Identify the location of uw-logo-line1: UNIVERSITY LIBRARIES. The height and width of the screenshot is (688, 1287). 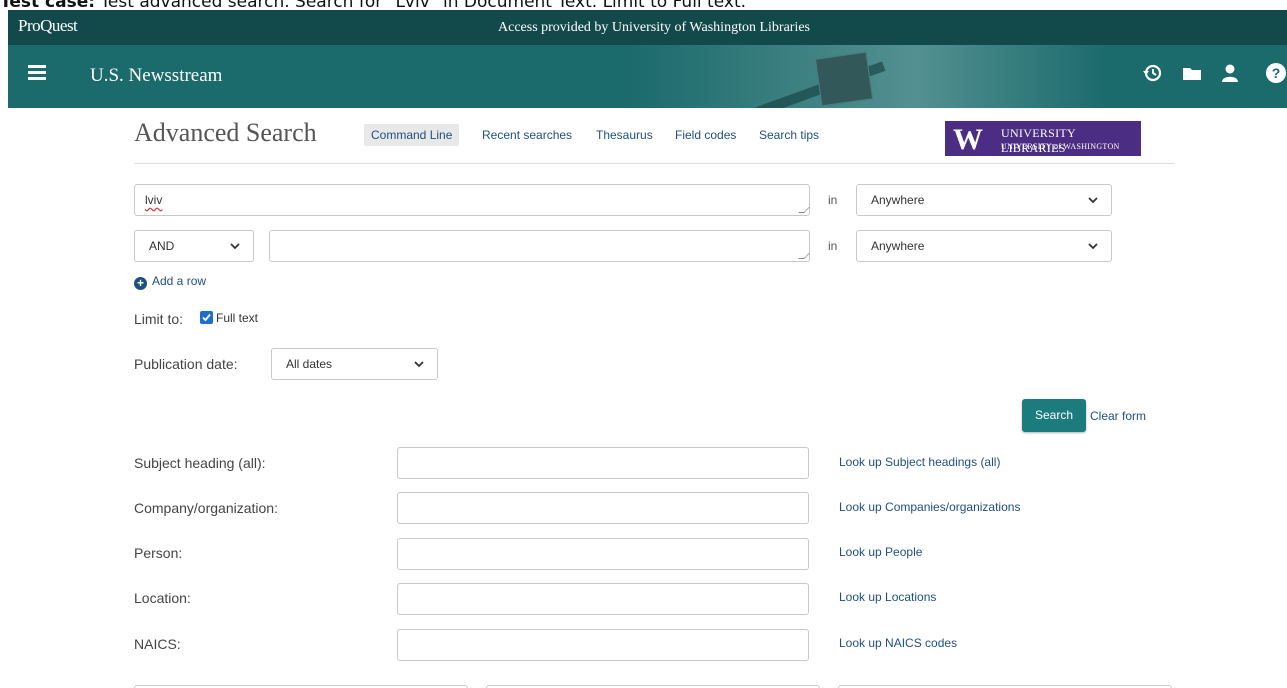
(1038, 140).